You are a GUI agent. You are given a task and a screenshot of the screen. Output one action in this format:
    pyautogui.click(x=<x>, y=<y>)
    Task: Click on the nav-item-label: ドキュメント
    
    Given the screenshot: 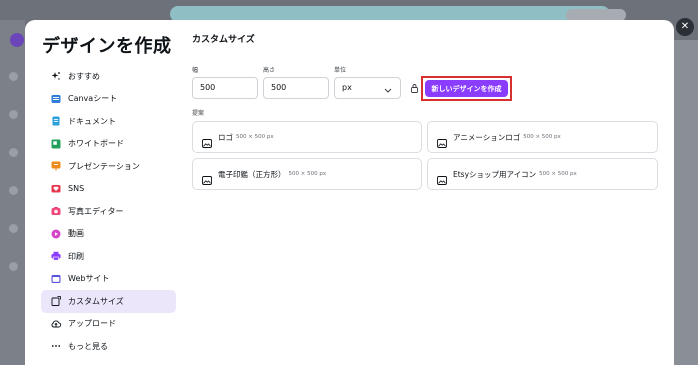 What is the action you would take?
    pyautogui.click(x=92, y=121)
    